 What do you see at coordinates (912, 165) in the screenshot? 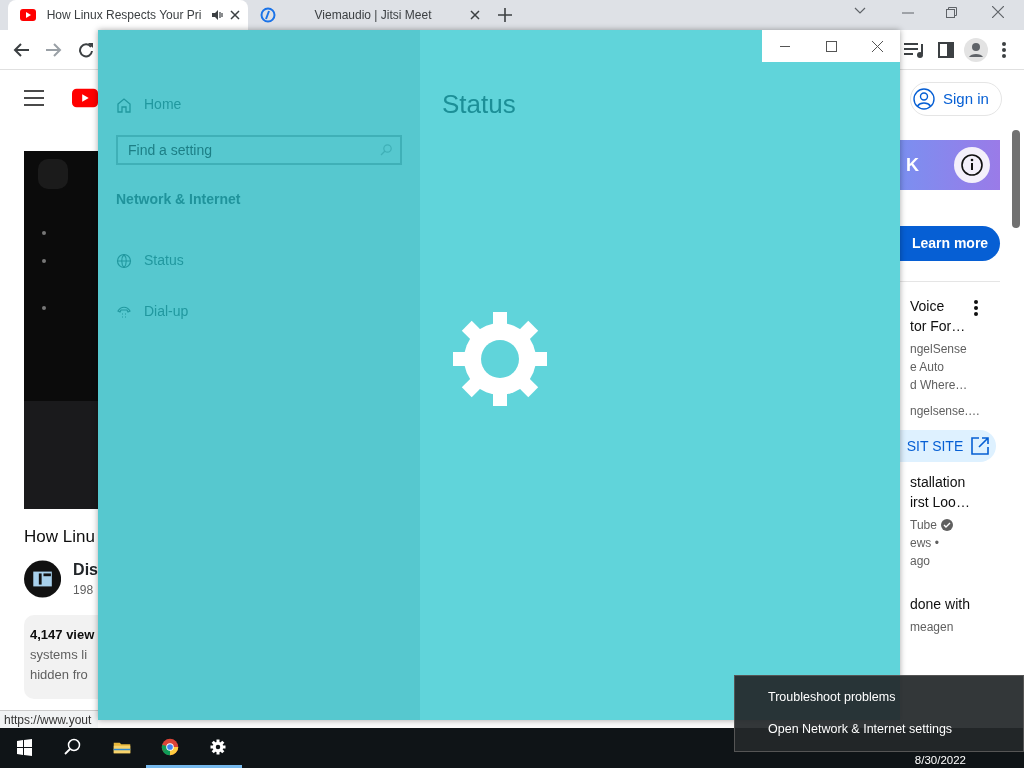
I see `ad-title: K` at bounding box center [912, 165].